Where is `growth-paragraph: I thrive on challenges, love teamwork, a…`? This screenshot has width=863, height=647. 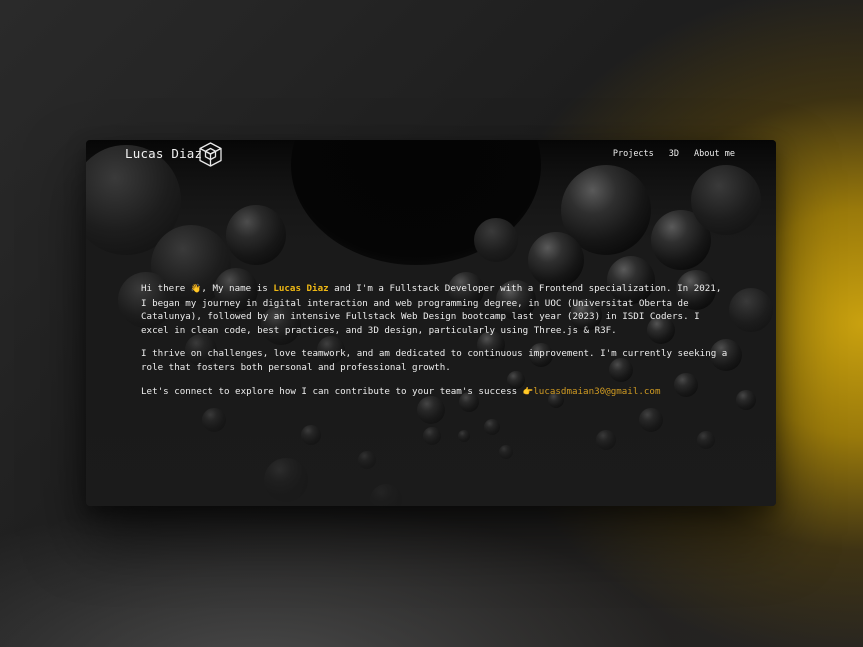
growth-paragraph: I thrive on challenges, love teamwork, a… is located at coordinates (434, 360).